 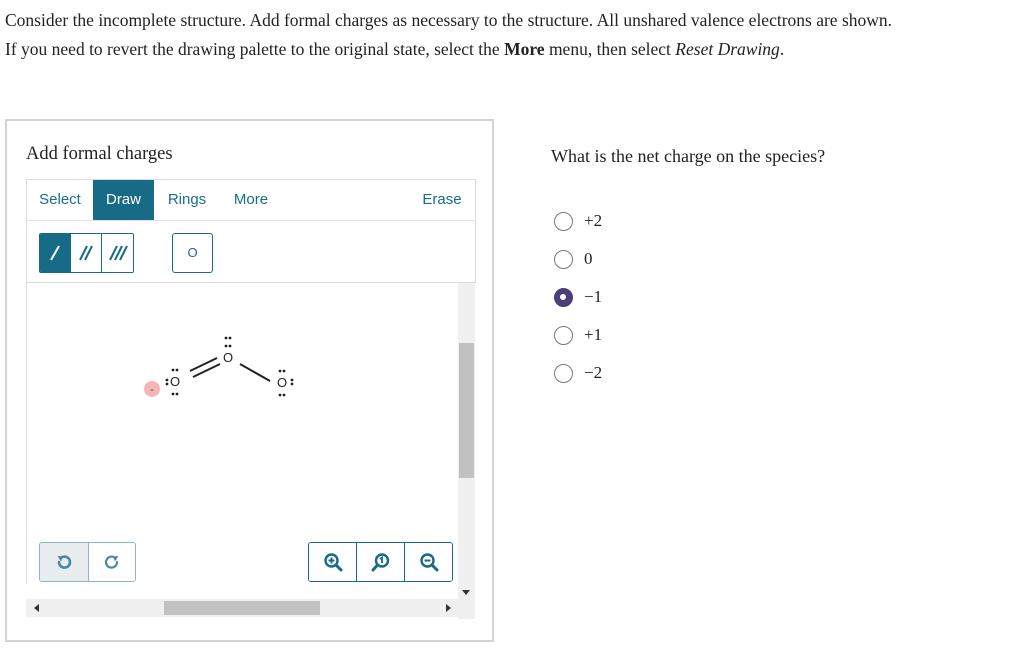 I want to click on zoom-controls, so click(x=380, y=562).